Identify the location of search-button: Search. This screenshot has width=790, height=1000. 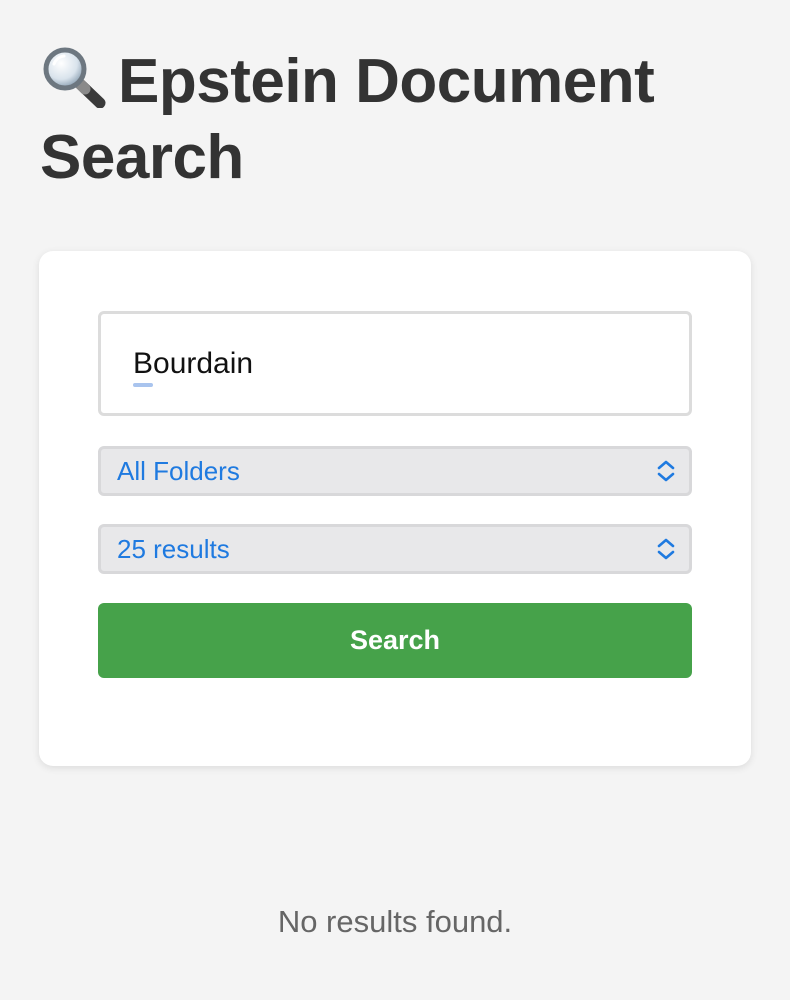
(395, 640).